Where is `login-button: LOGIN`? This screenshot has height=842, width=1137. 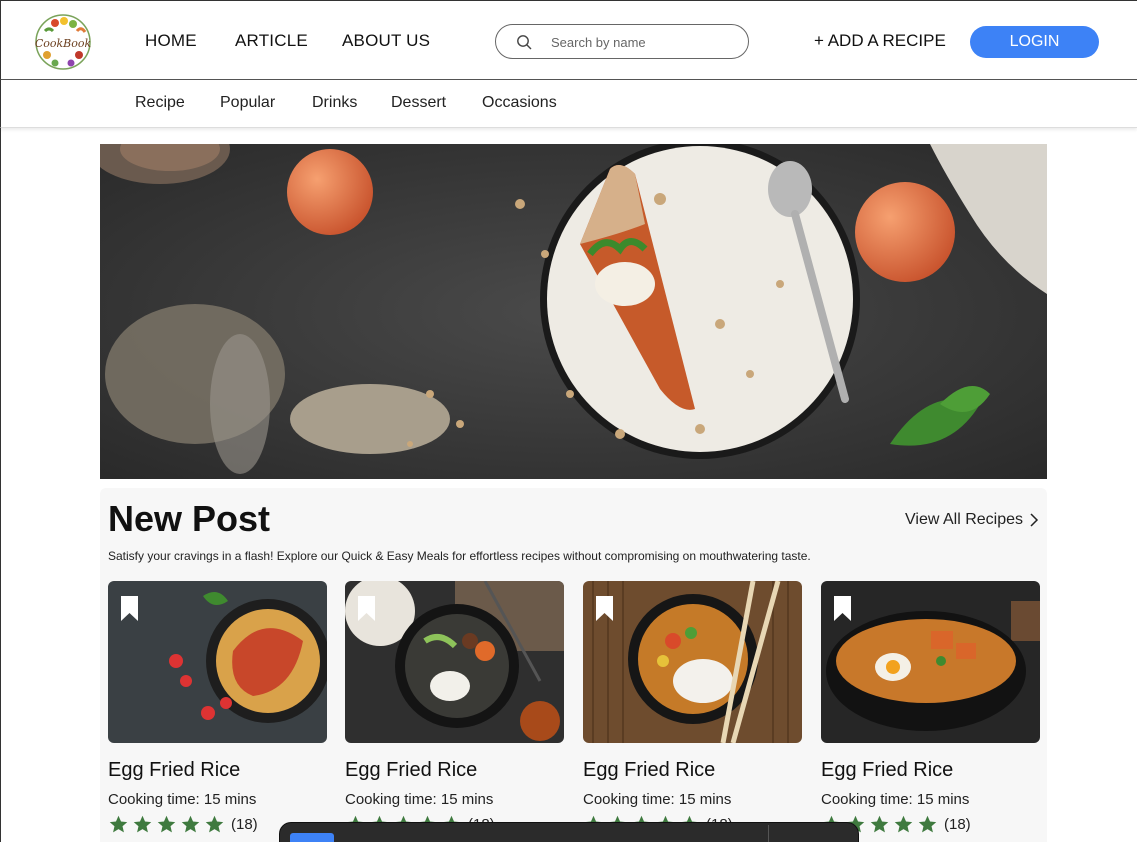
login-button: LOGIN is located at coordinates (1034, 42).